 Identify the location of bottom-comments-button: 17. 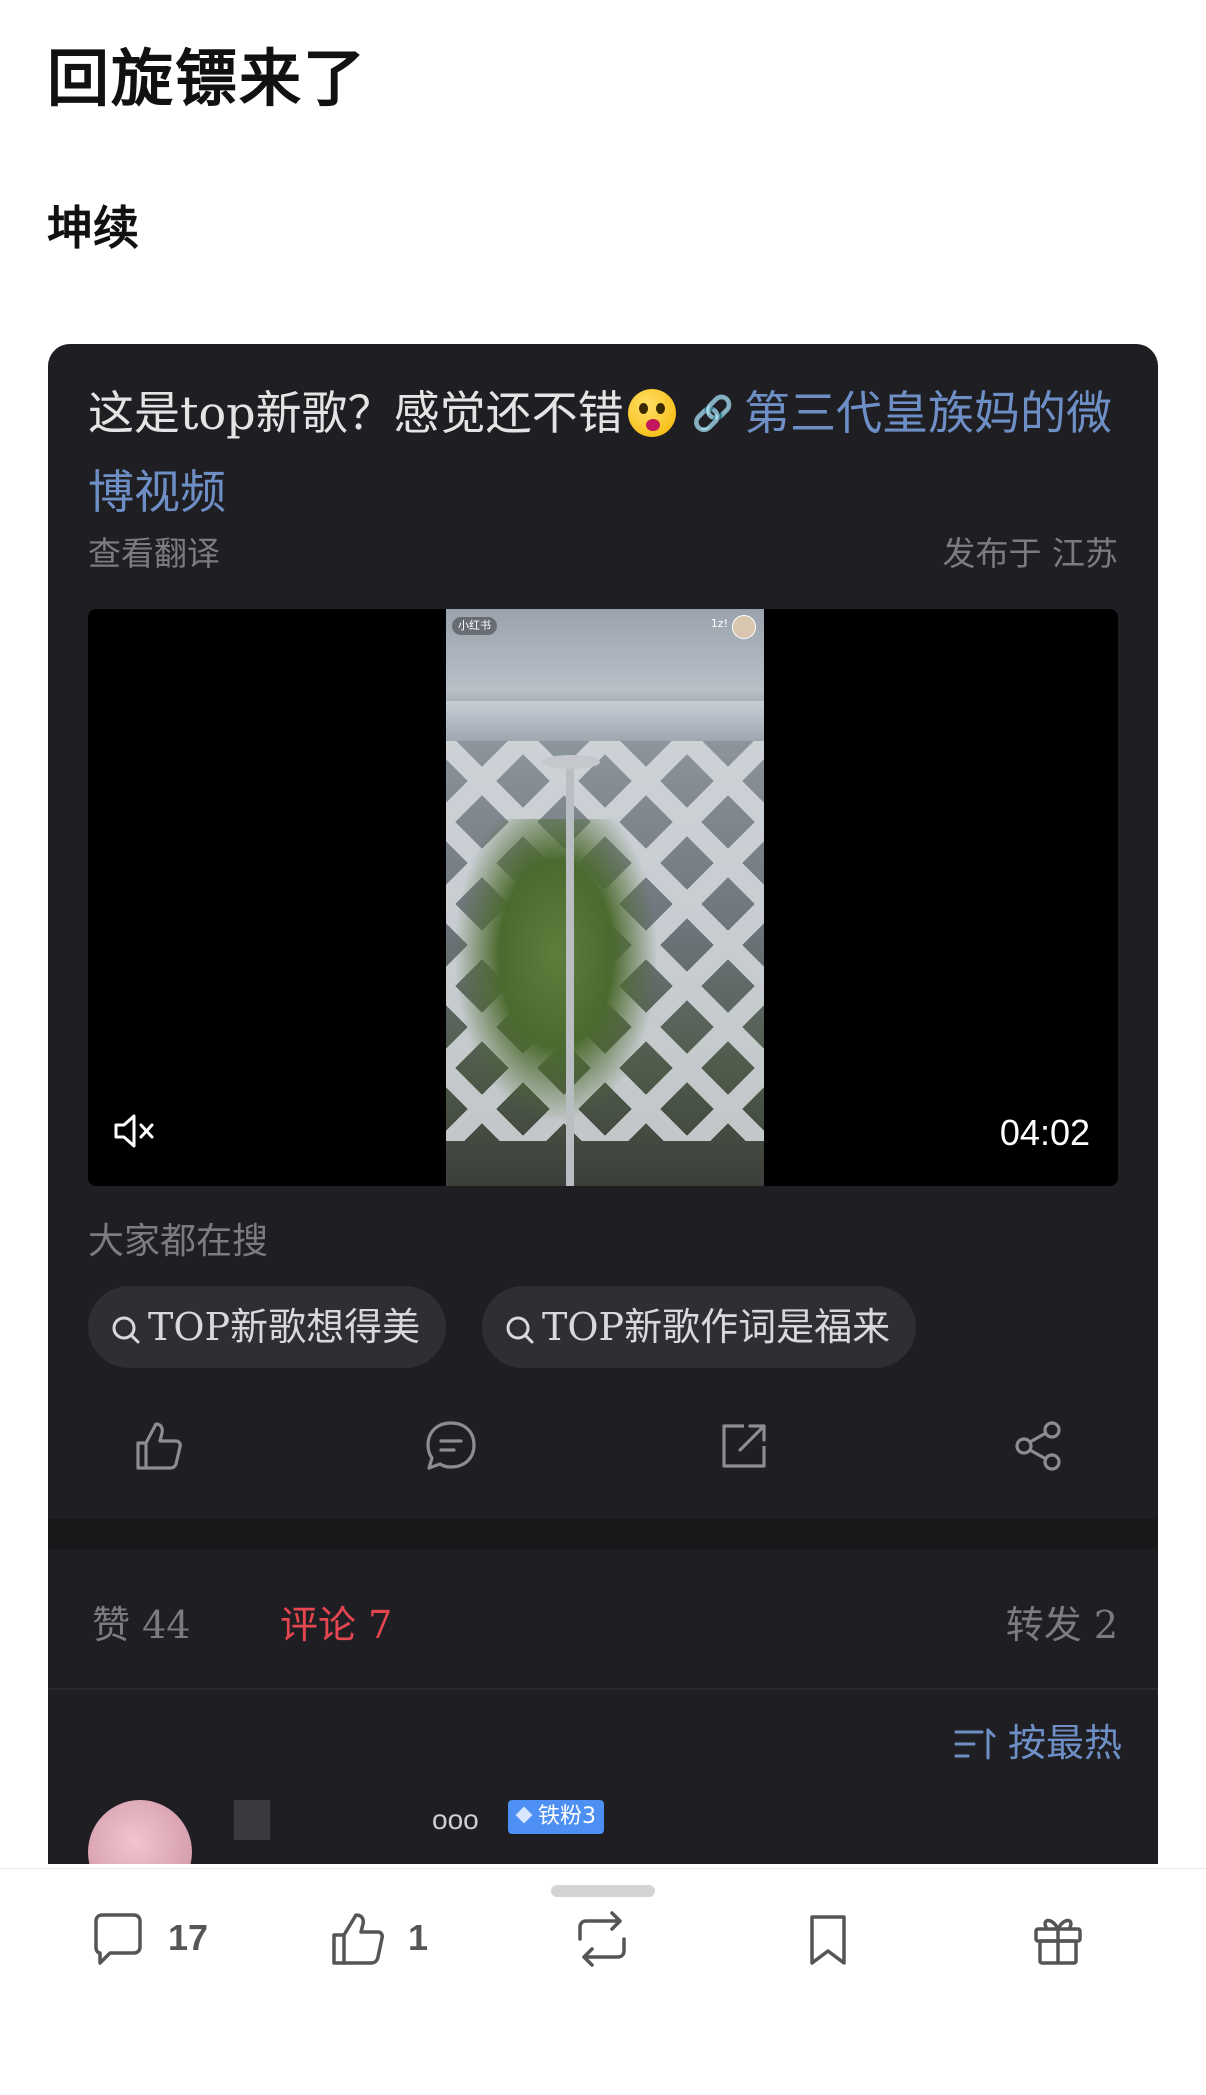
(158, 1941).